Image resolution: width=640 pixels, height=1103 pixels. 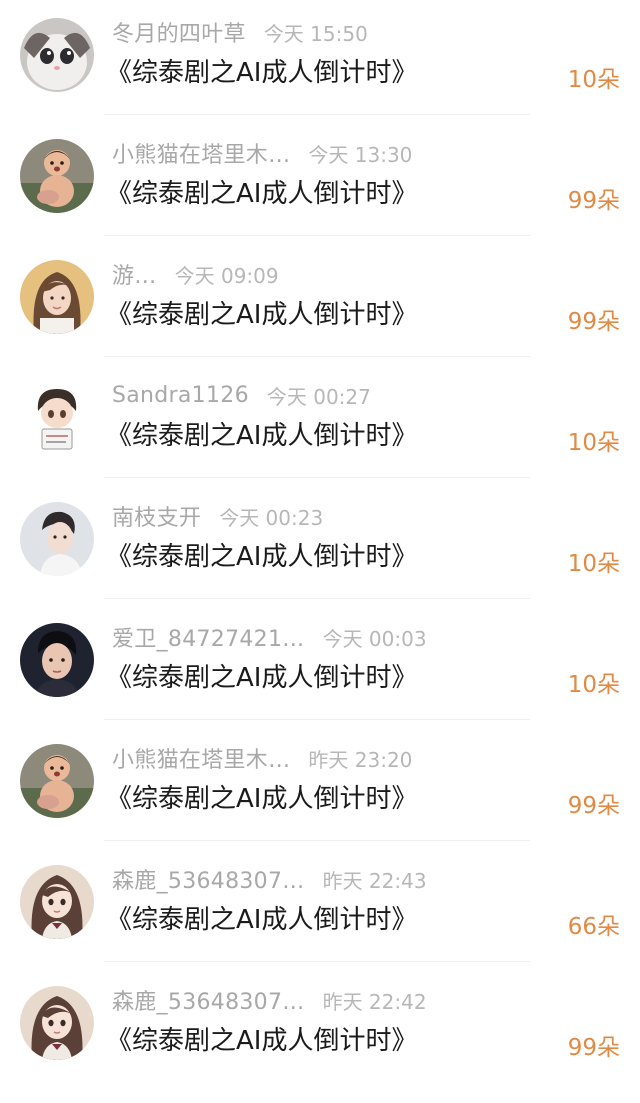 What do you see at coordinates (374, 1001) in the screenshot?
I see `message-time: 昨天 22:42` at bounding box center [374, 1001].